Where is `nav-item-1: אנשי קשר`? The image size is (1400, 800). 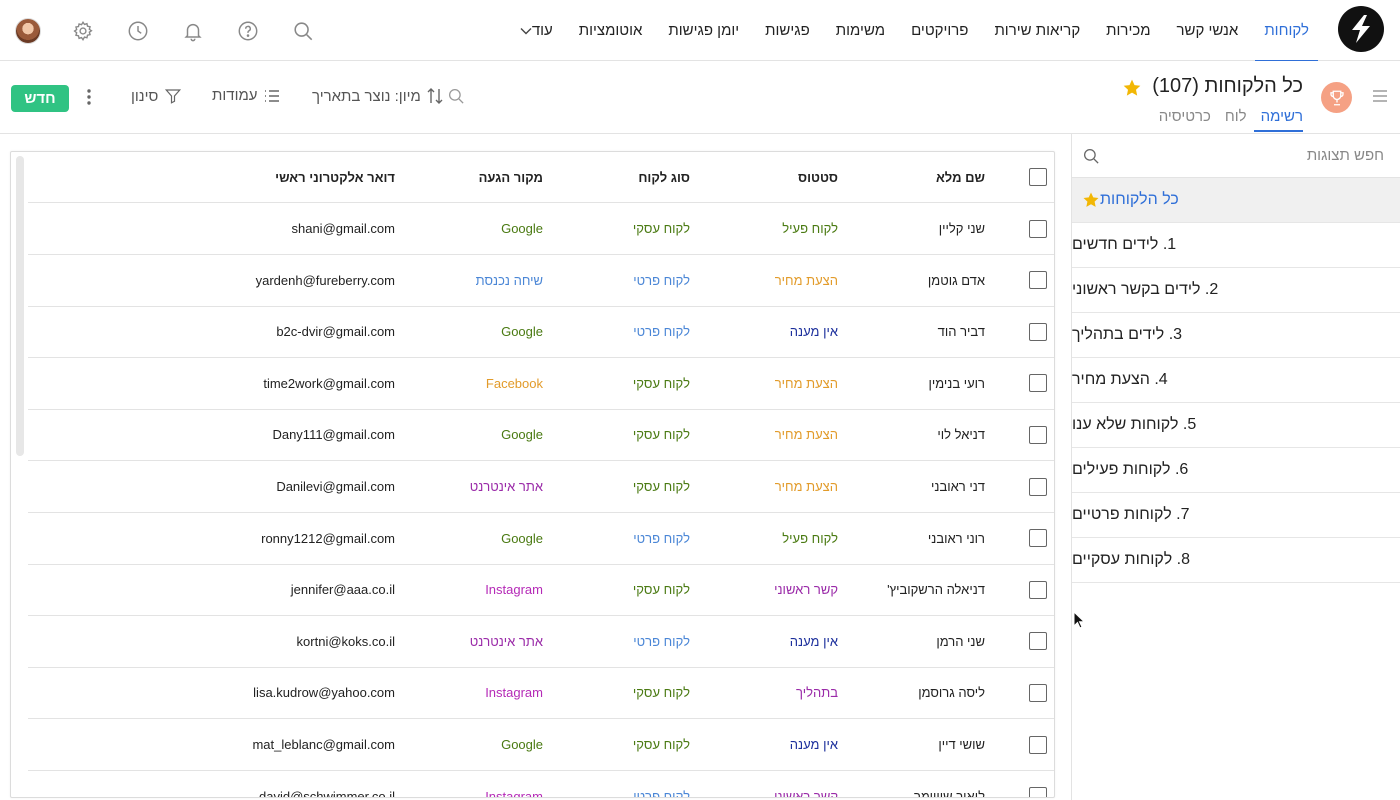 nav-item-1: אנשי קשר is located at coordinates (1208, 30).